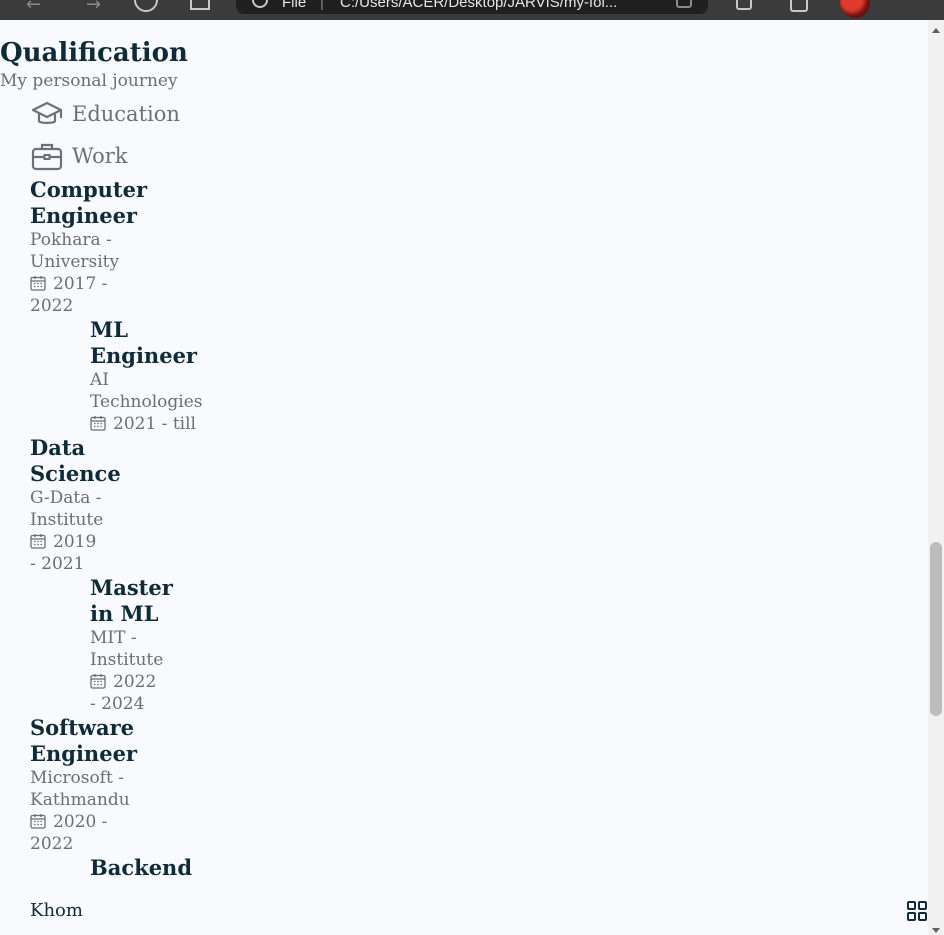  I want to click on nav-logo: Khom, so click(56, 910).